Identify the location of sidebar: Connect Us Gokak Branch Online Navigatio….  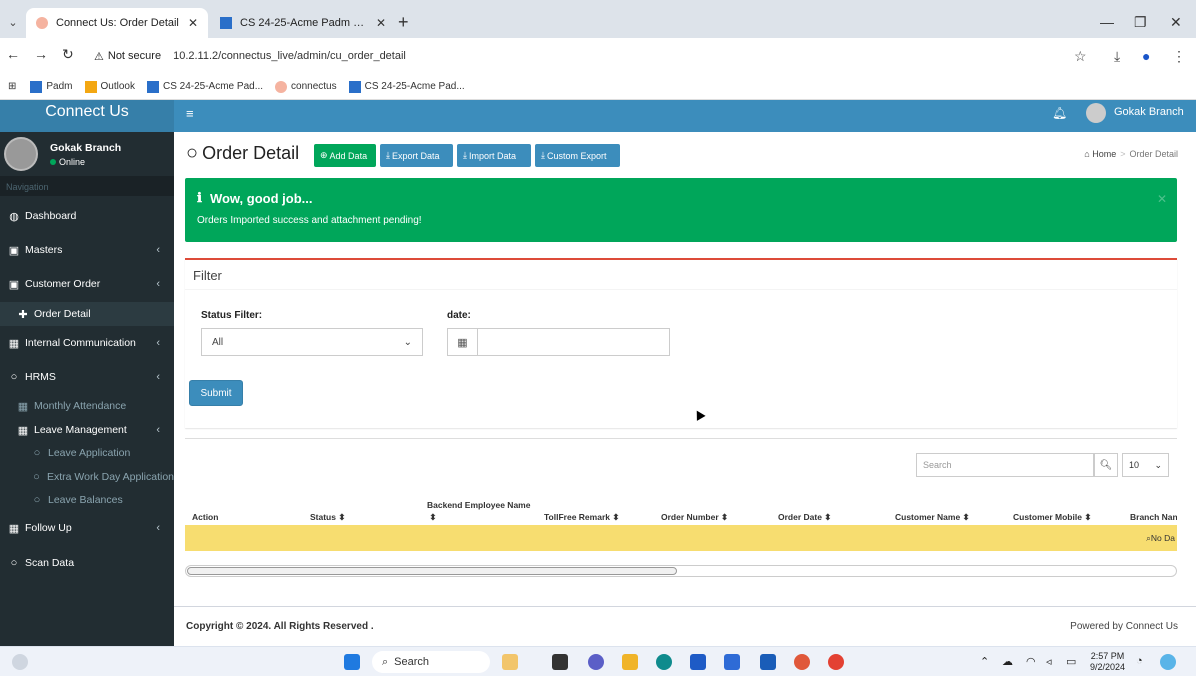
(87, 373).